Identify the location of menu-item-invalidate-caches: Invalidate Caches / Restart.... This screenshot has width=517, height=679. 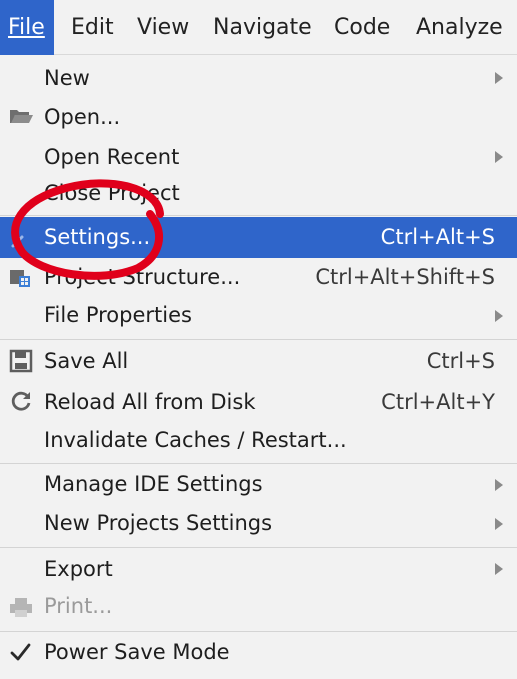
(258, 441).